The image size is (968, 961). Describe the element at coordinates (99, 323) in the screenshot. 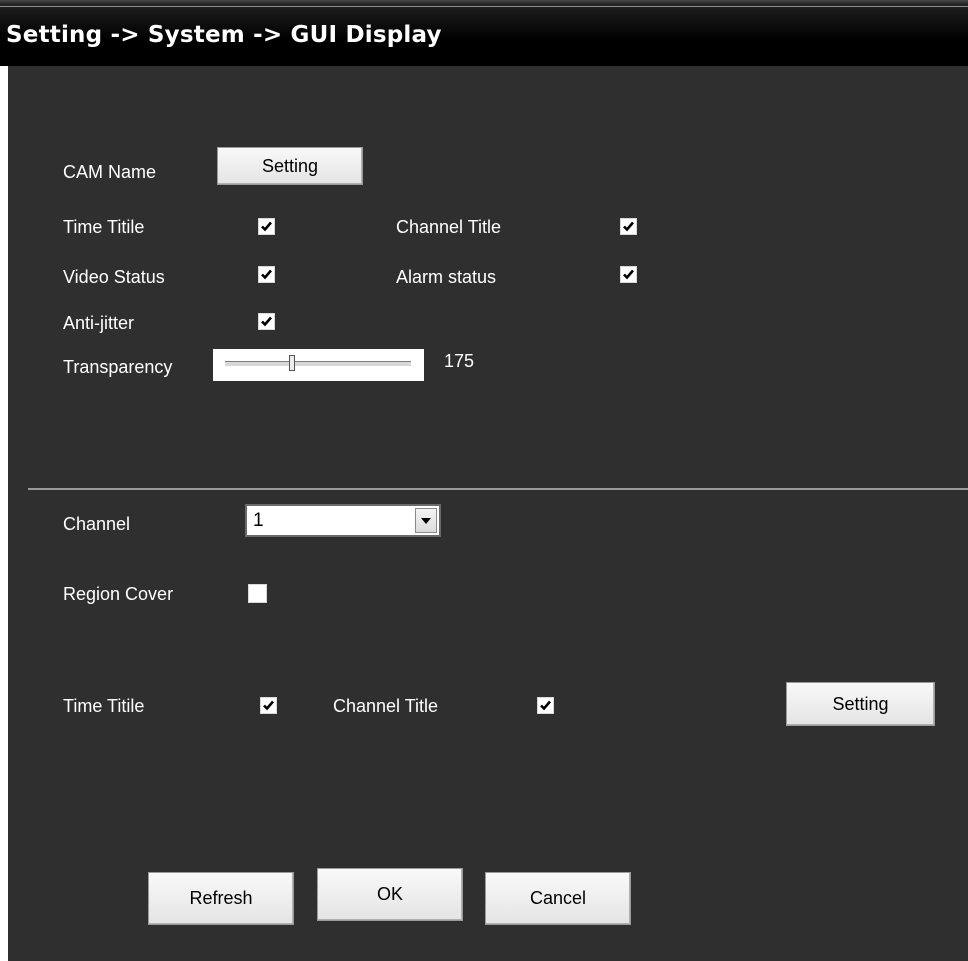

I see `anti-jitter-label: Anti-jitter` at that location.